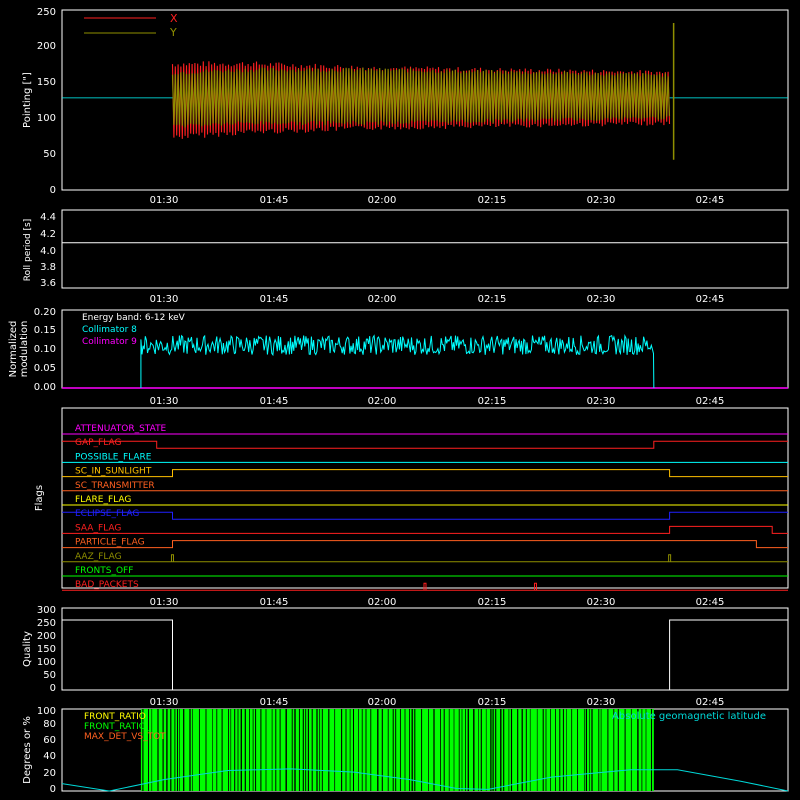 The width and height of the screenshot is (800, 800). What do you see at coordinates (121, 429) in the screenshot?
I see `flag-label-attenuator-state: ATTENUATOR_STATE` at bounding box center [121, 429].